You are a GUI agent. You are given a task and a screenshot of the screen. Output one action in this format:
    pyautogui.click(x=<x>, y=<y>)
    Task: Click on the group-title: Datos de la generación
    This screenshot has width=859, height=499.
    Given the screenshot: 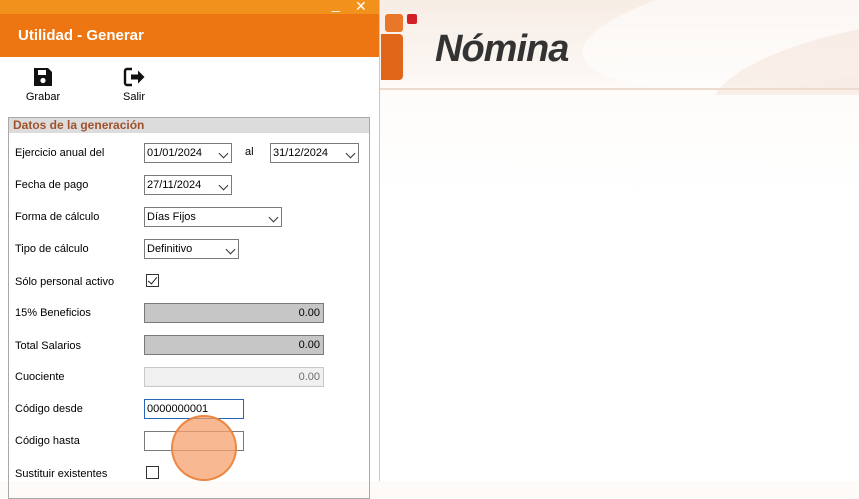 What is the action you would take?
    pyautogui.click(x=189, y=125)
    